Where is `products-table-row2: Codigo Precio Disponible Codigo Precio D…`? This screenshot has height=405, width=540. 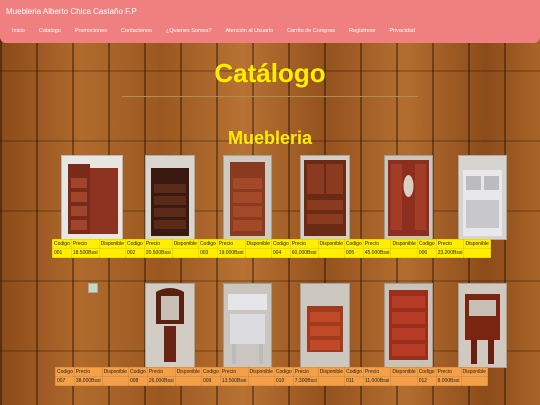 products-table-row2: Codigo Precio Disponible Codigo Precio D… is located at coordinates (271, 376).